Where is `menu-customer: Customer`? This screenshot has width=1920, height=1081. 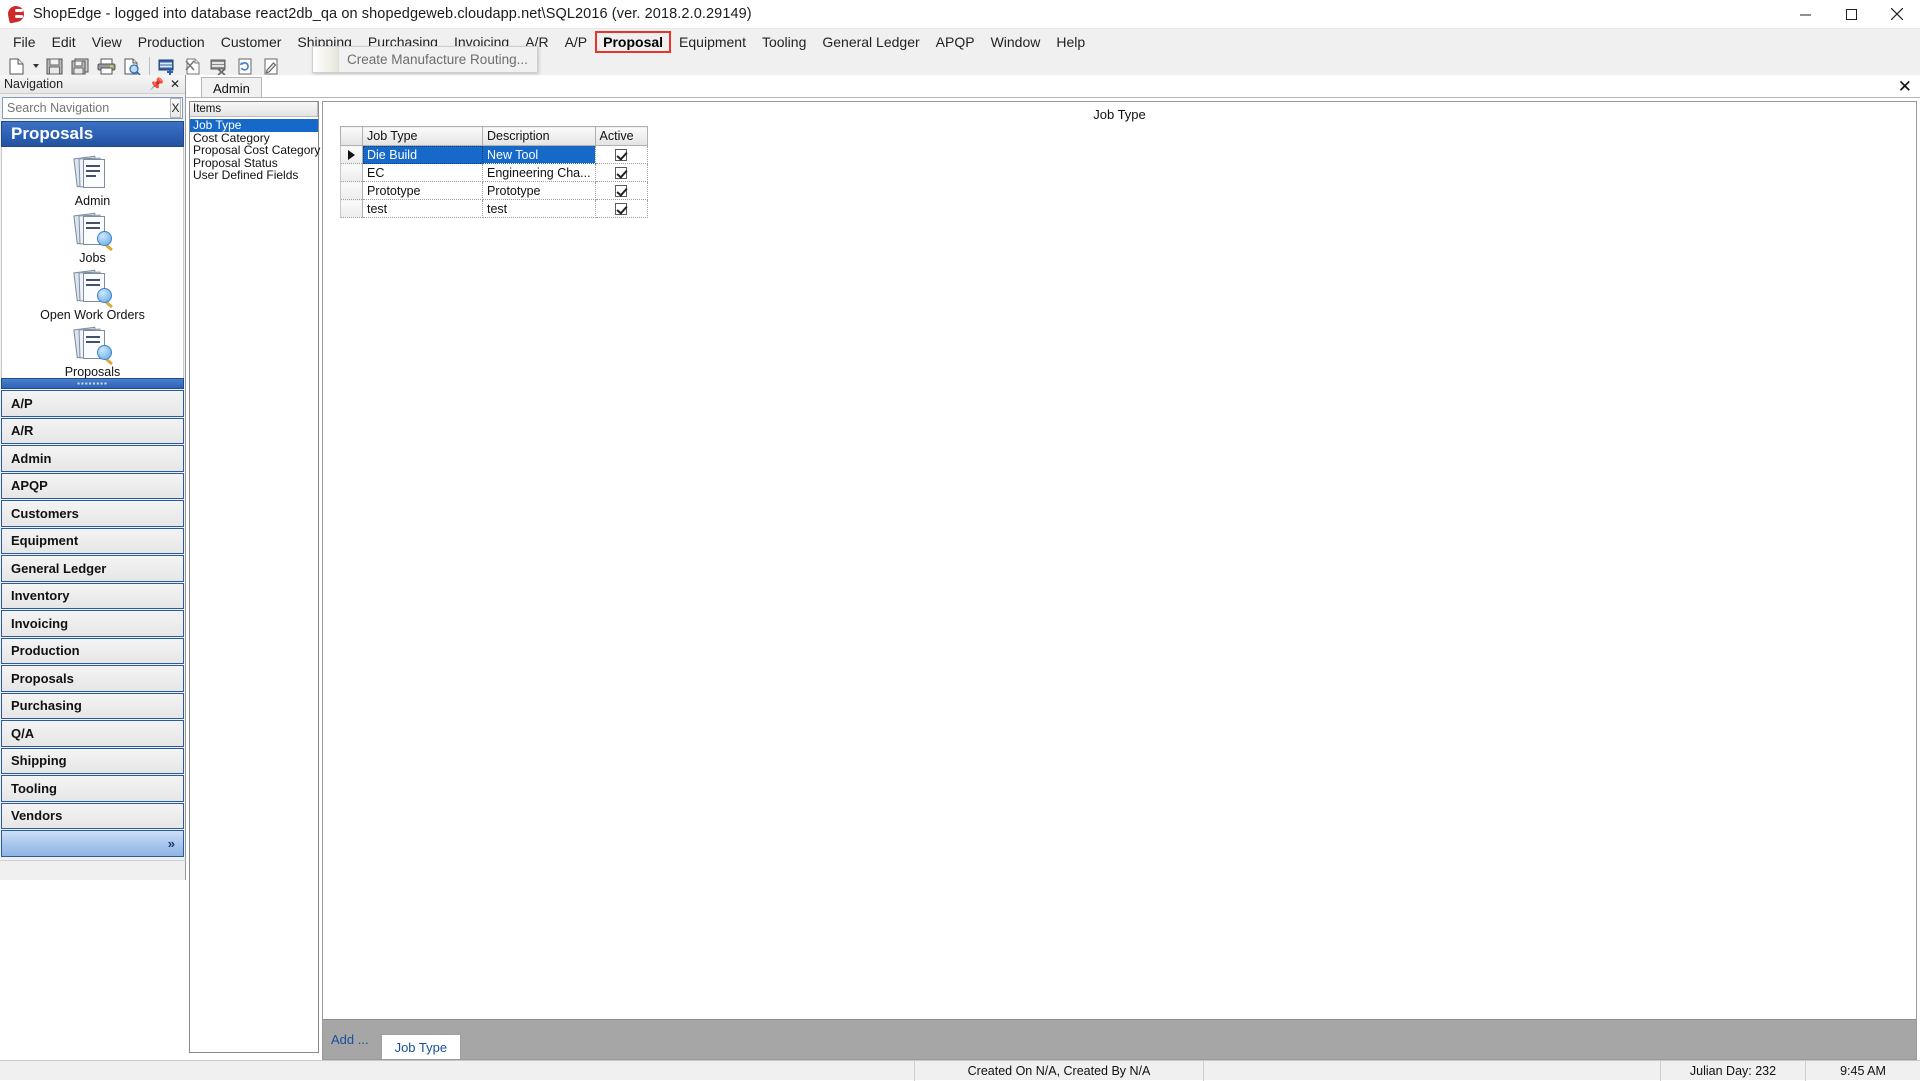
menu-customer: Customer is located at coordinates (251, 42).